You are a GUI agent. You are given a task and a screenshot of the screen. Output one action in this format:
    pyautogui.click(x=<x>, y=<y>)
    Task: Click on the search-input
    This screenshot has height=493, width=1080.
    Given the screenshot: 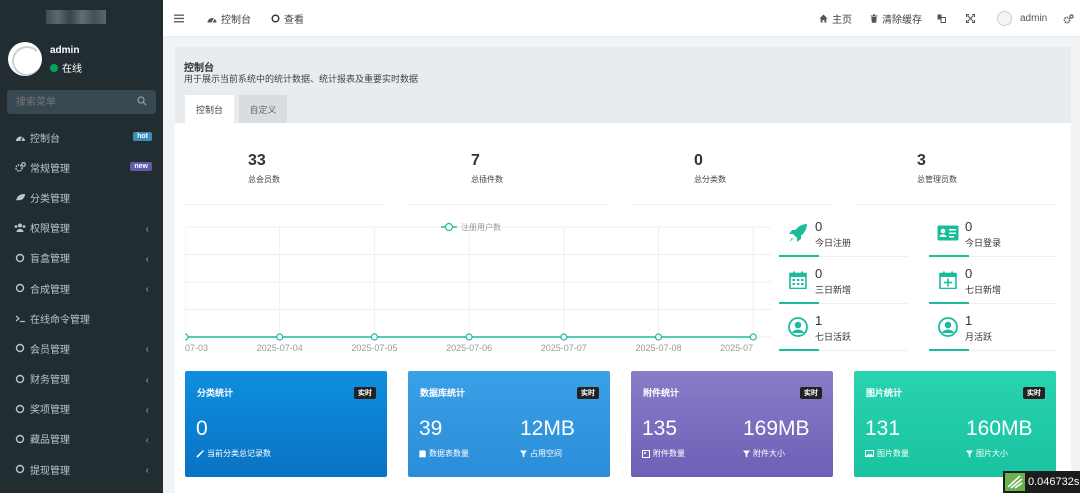 What is the action you would take?
    pyautogui.click(x=67, y=102)
    